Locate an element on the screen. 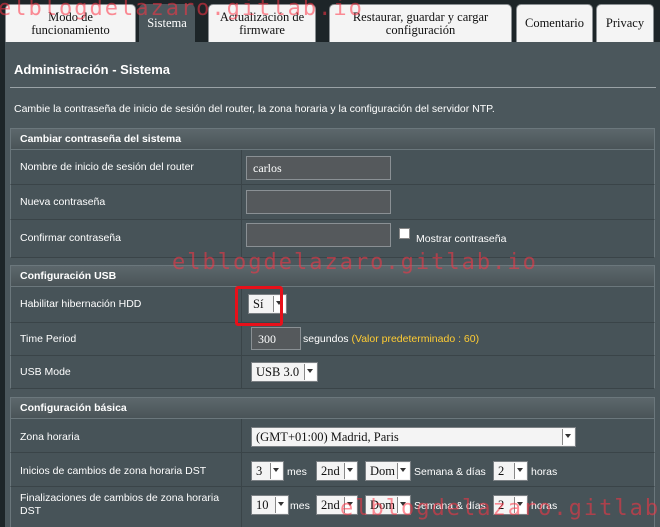 The image size is (660, 527). dst-start-day-value: Dom is located at coordinates (382, 471).